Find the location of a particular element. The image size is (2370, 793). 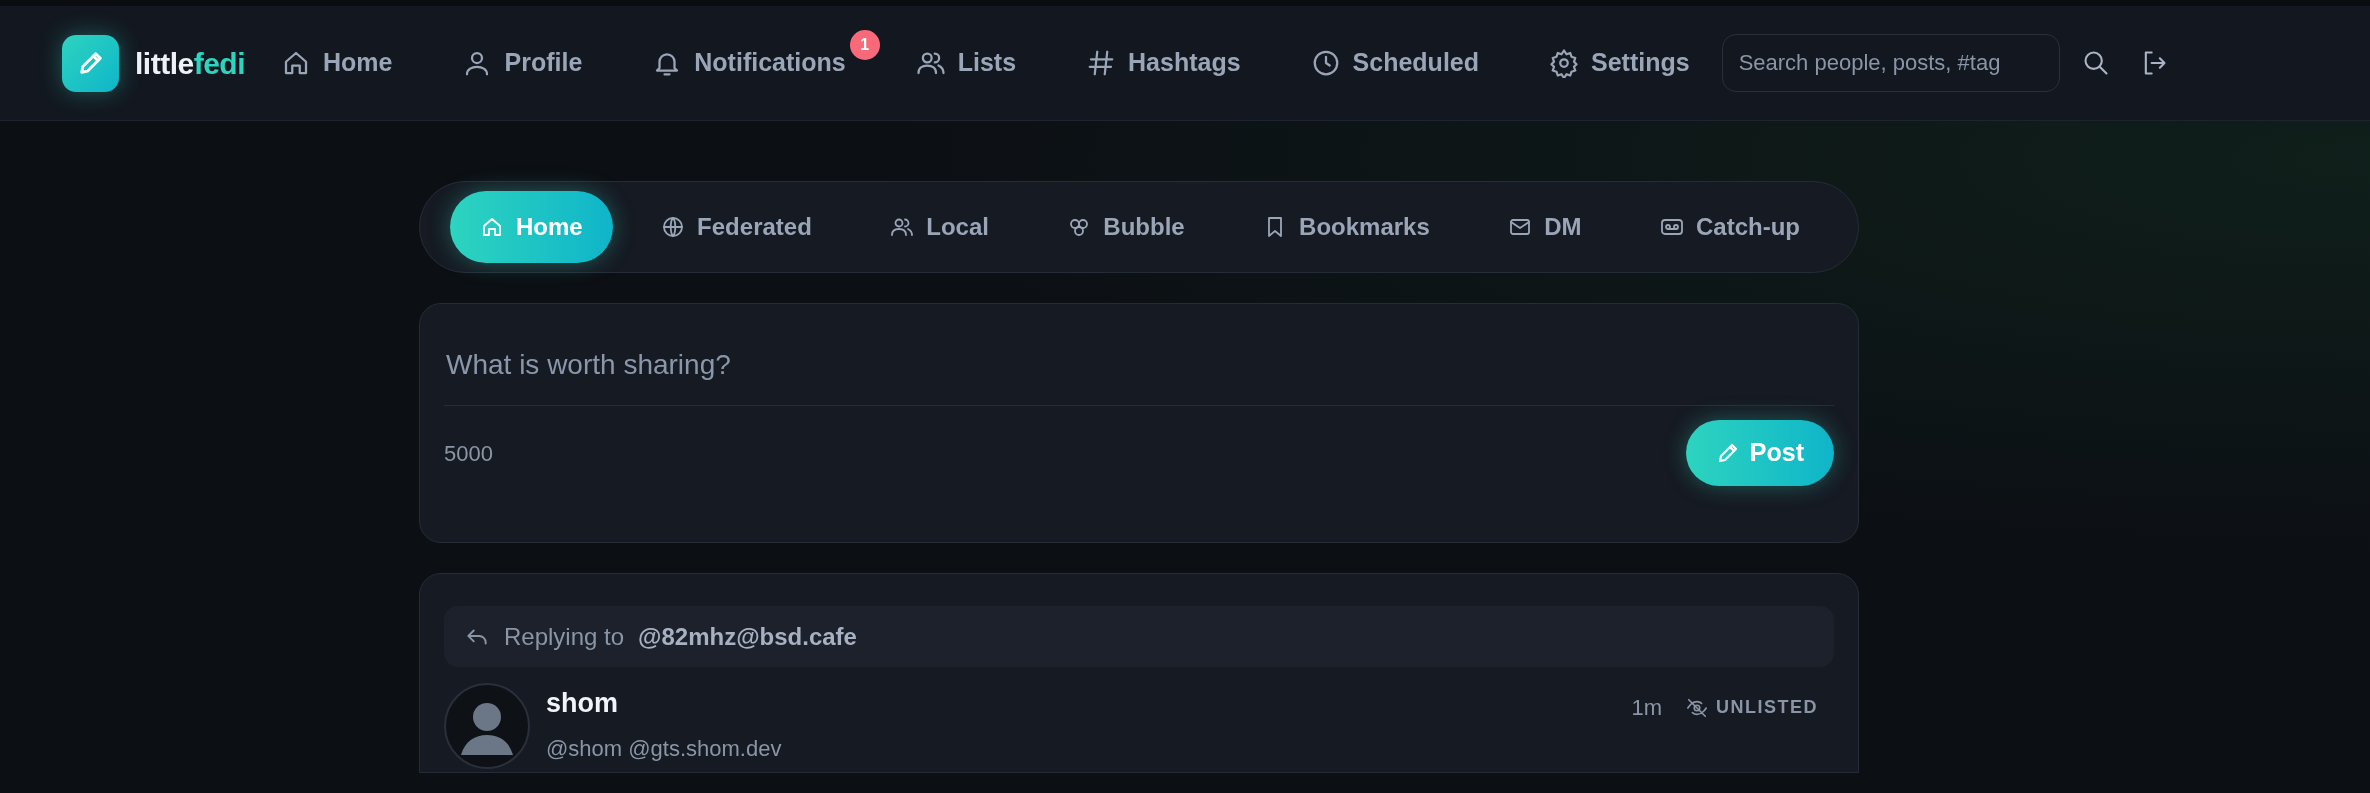

house-icon is located at coordinates (492, 227).